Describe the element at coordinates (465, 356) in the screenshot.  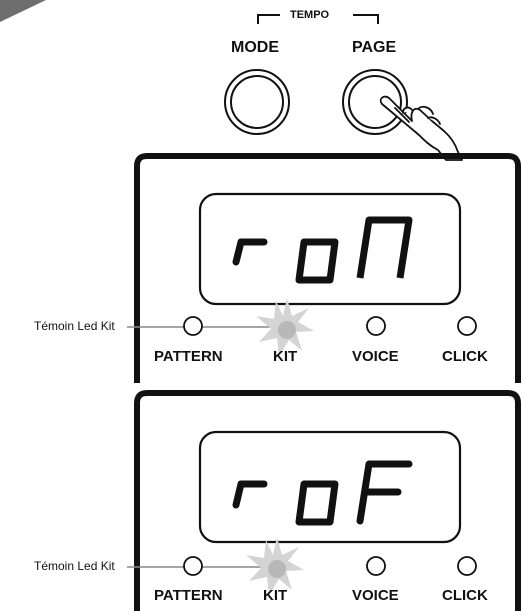
I see `indicator-click-1: CLICK` at that location.